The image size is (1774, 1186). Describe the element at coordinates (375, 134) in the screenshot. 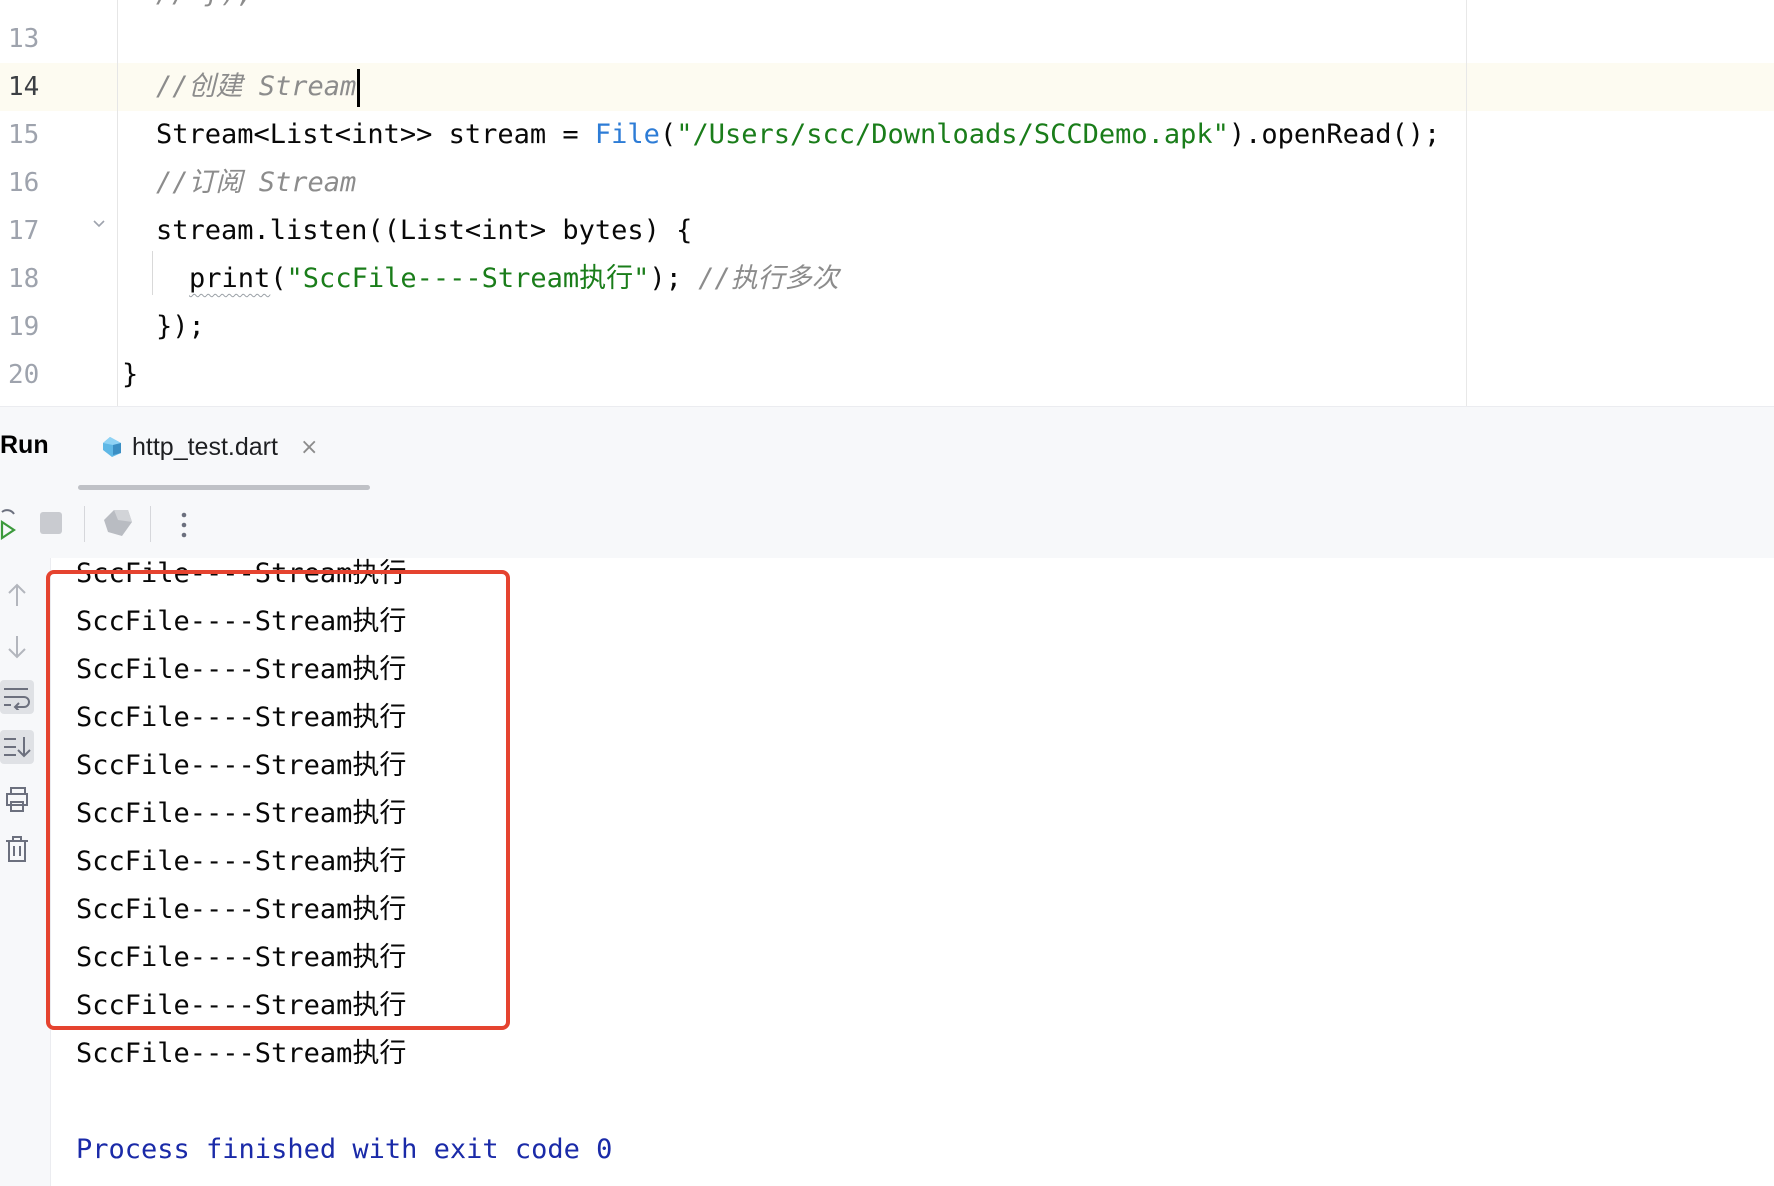

I see `code-token: Stream<List<int>> stream =` at that location.